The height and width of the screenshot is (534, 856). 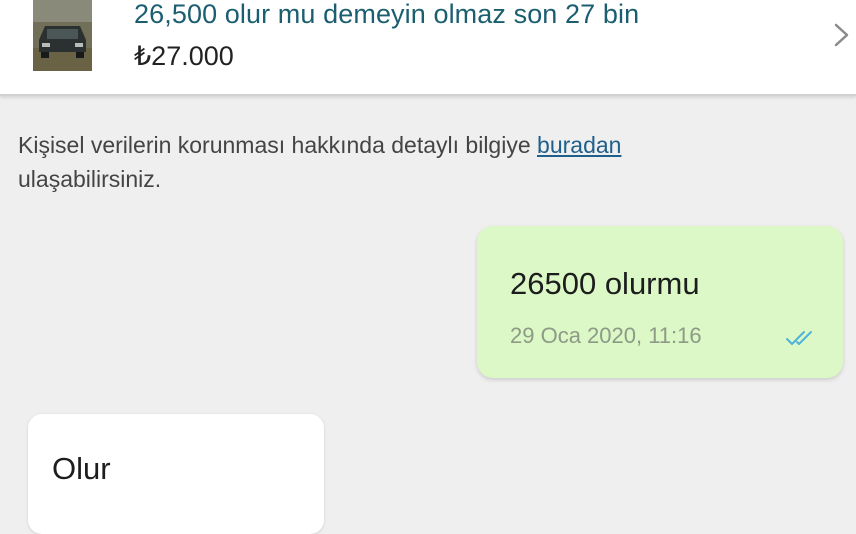 I want to click on message-timestamp: 29 Oca 2020, 11:16, so click(x=606, y=335).